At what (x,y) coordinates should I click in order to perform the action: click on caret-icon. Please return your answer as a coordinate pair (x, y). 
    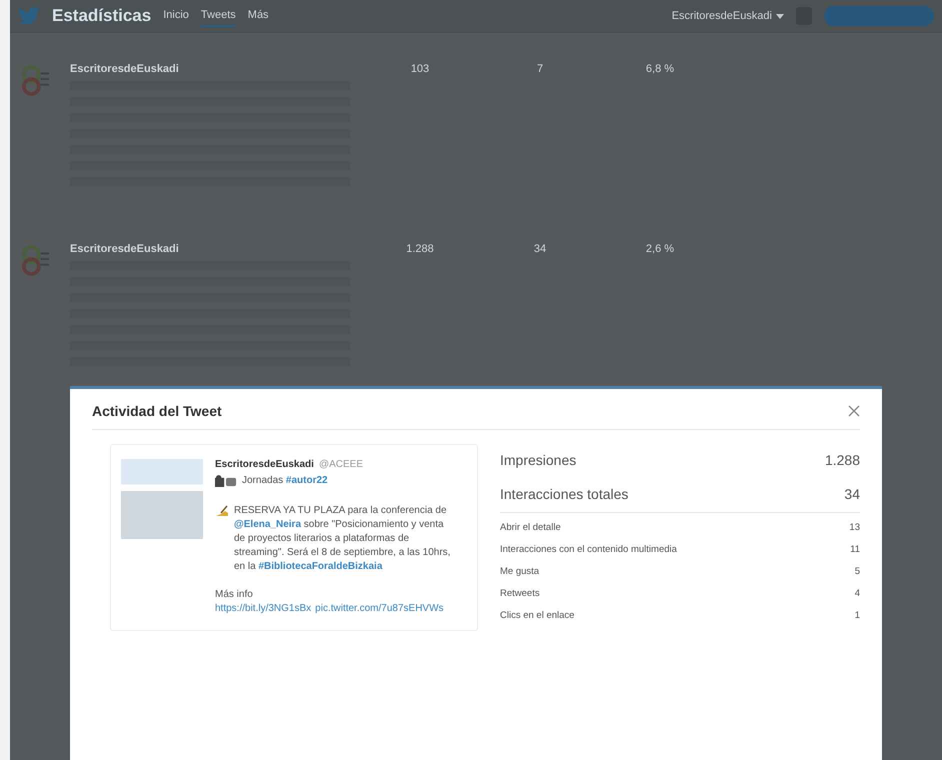
    Looking at the image, I should click on (780, 16).